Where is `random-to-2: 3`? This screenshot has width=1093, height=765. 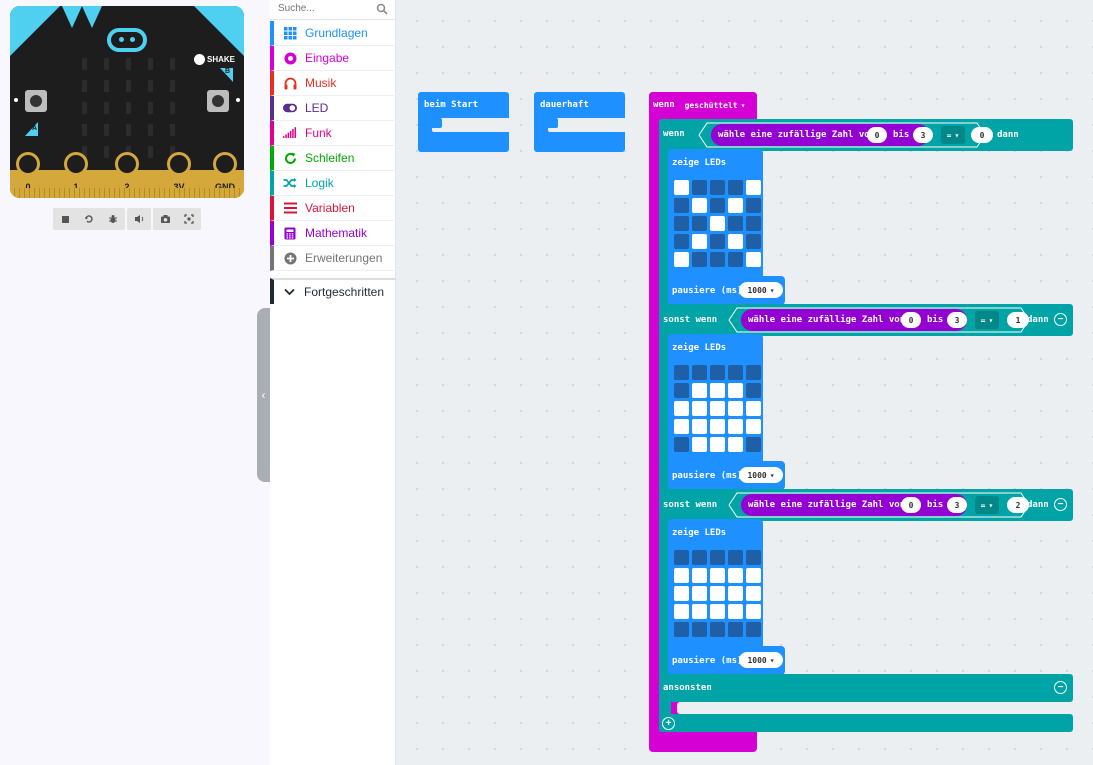
random-to-2: 3 is located at coordinates (957, 505).